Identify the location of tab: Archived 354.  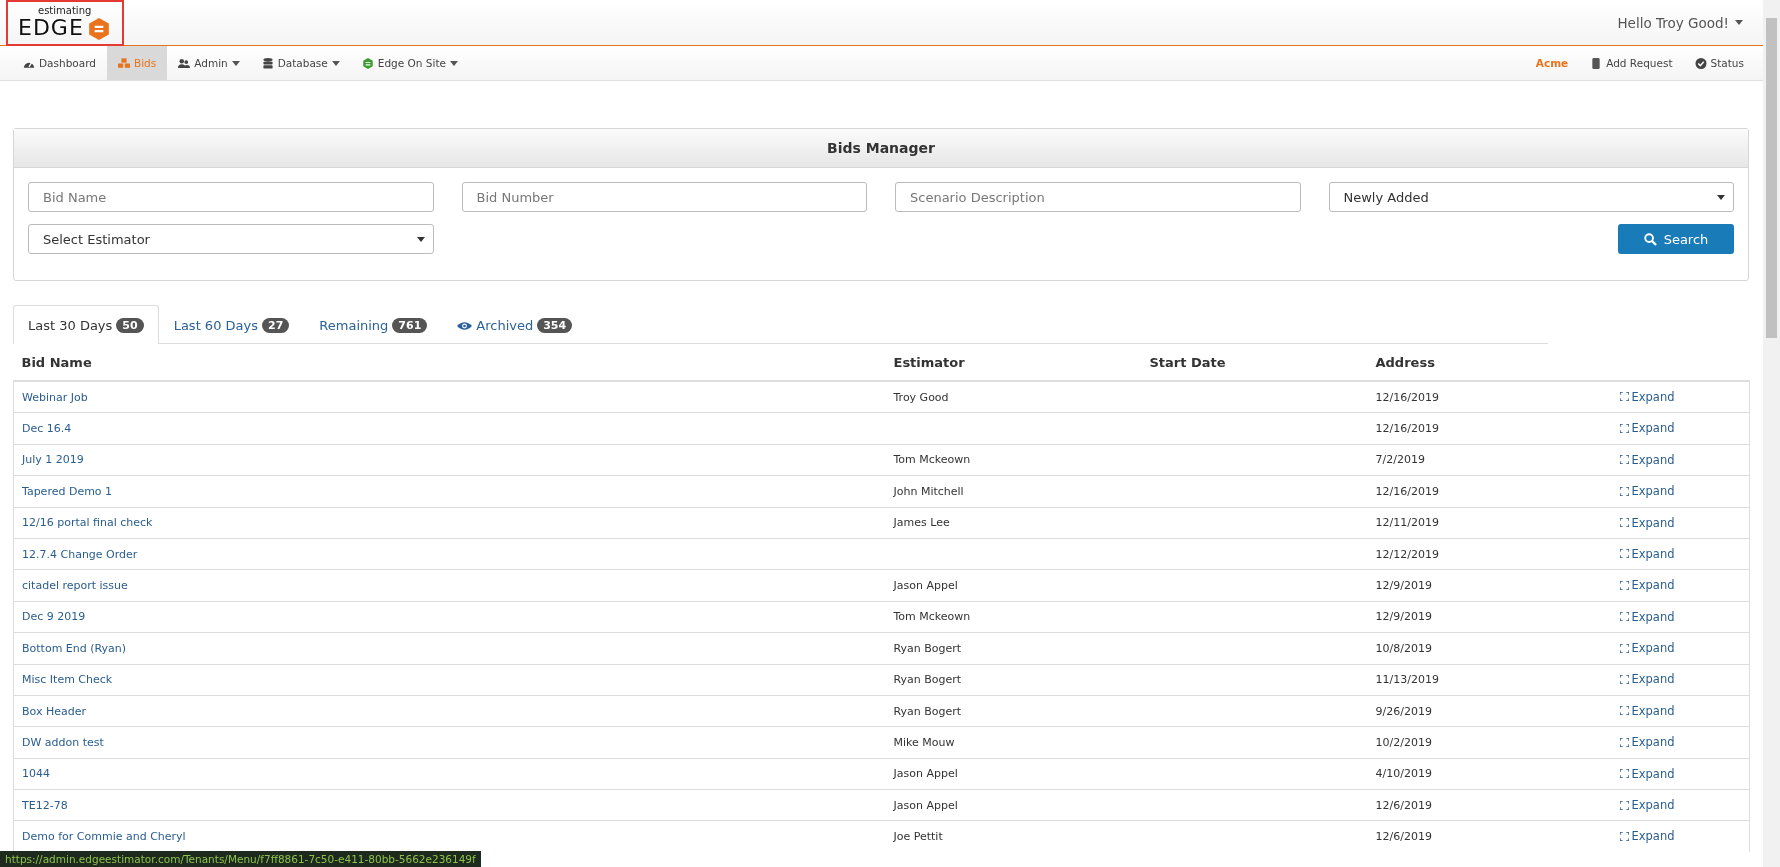
(515, 325).